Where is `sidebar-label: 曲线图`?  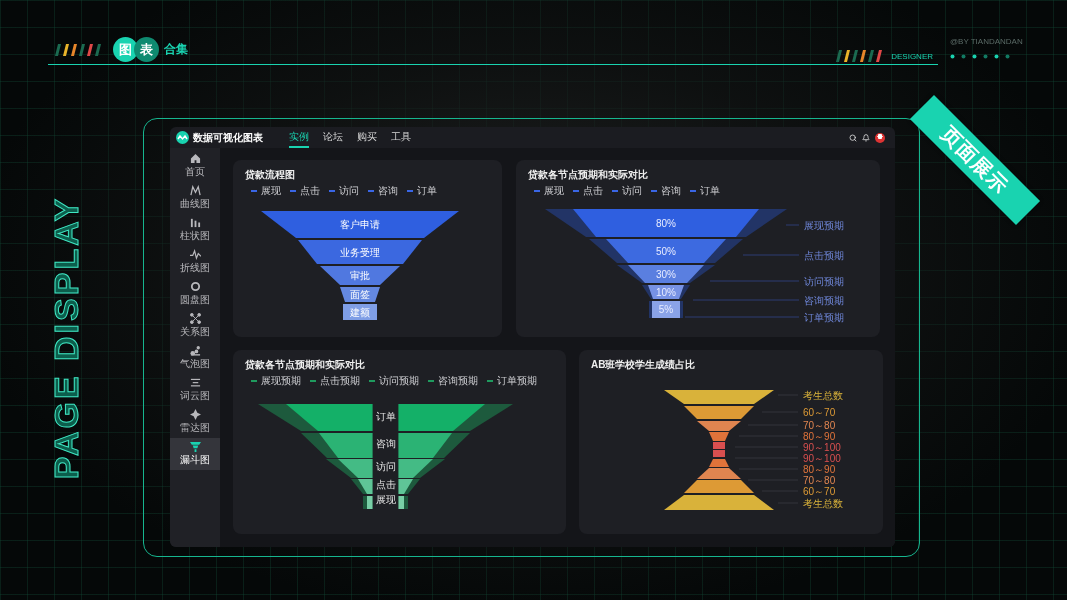
sidebar-label: 曲线图 is located at coordinates (195, 204).